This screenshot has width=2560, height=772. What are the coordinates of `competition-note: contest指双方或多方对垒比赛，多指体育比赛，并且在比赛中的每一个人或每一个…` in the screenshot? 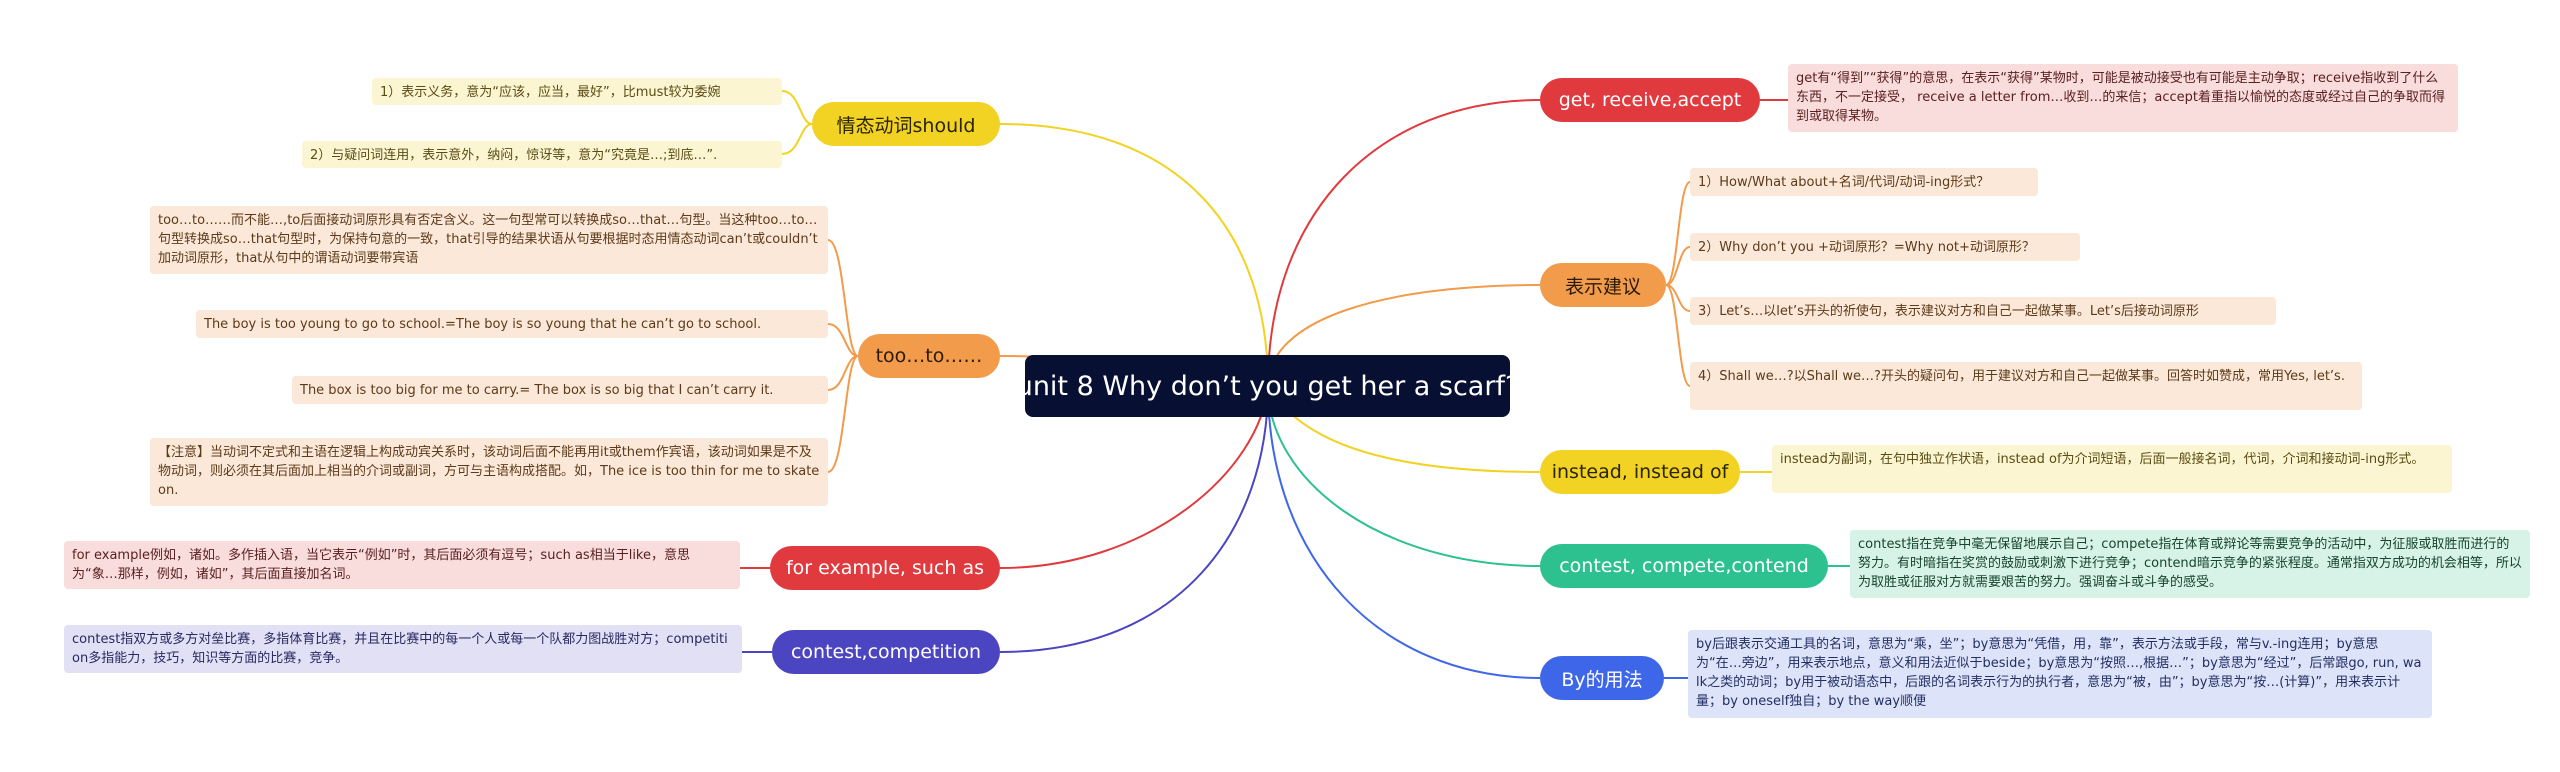 It's located at (403, 649).